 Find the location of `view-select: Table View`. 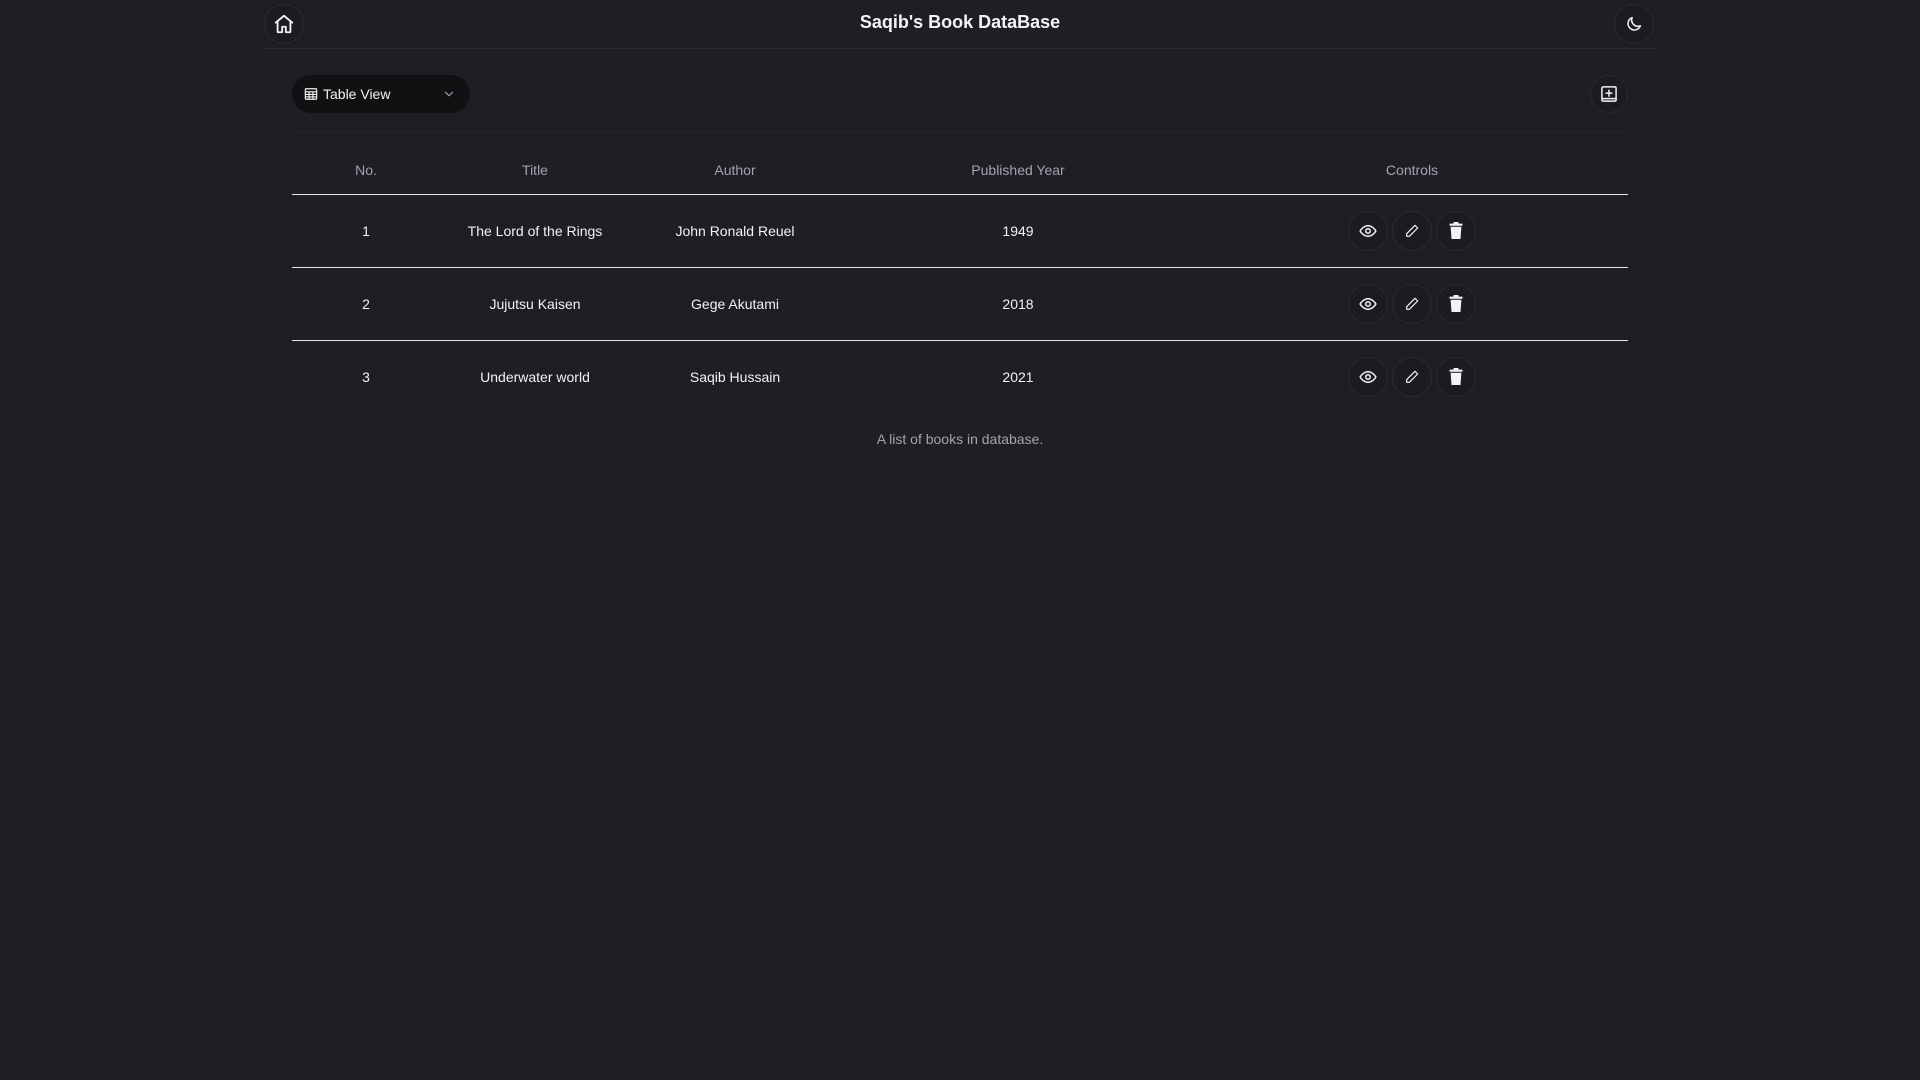

view-select: Table View is located at coordinates (381, 94).